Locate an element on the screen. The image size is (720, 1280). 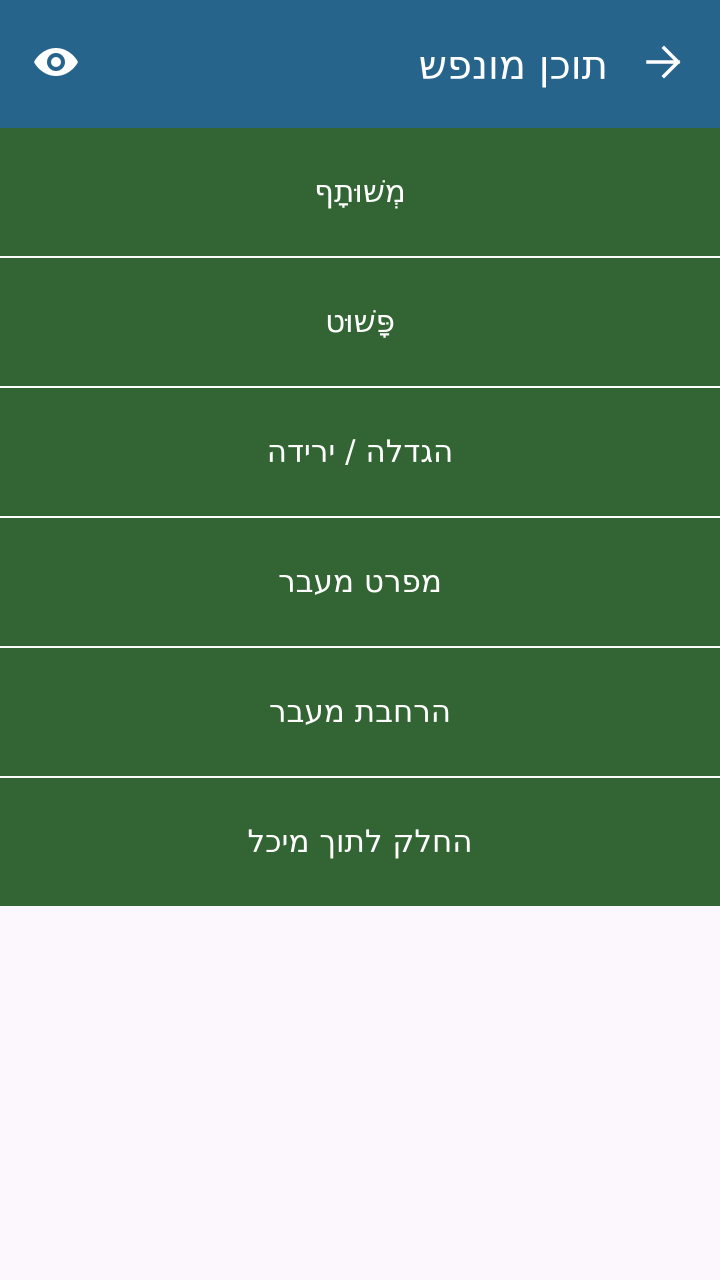
menu-item-label: מפרט מעבר is located at coordinates (360, 582).